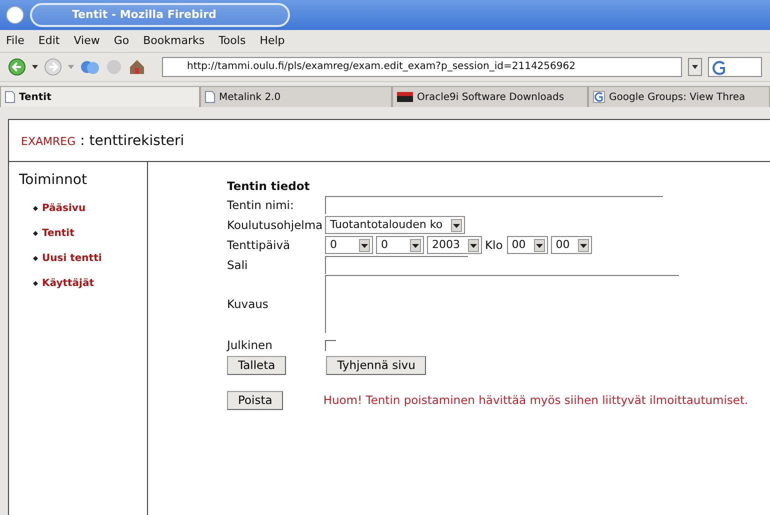 This screenshot has height=515, width=770. What do you see at coordinates (53, 180) in the screenshot?
I see `sidebar-title: Toiminnot` at bounding box center [53, 180].